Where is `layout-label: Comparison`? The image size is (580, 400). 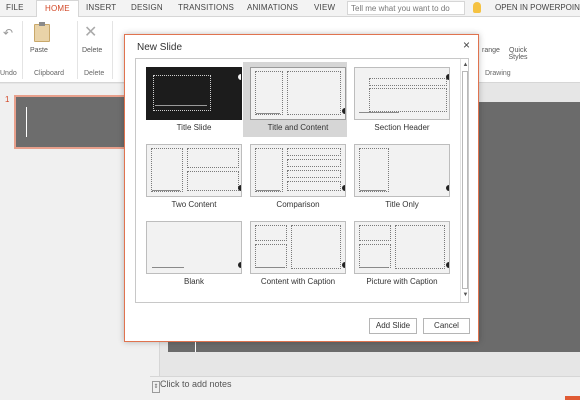
layout-label: Comparison is located at coordinates (298, 204).